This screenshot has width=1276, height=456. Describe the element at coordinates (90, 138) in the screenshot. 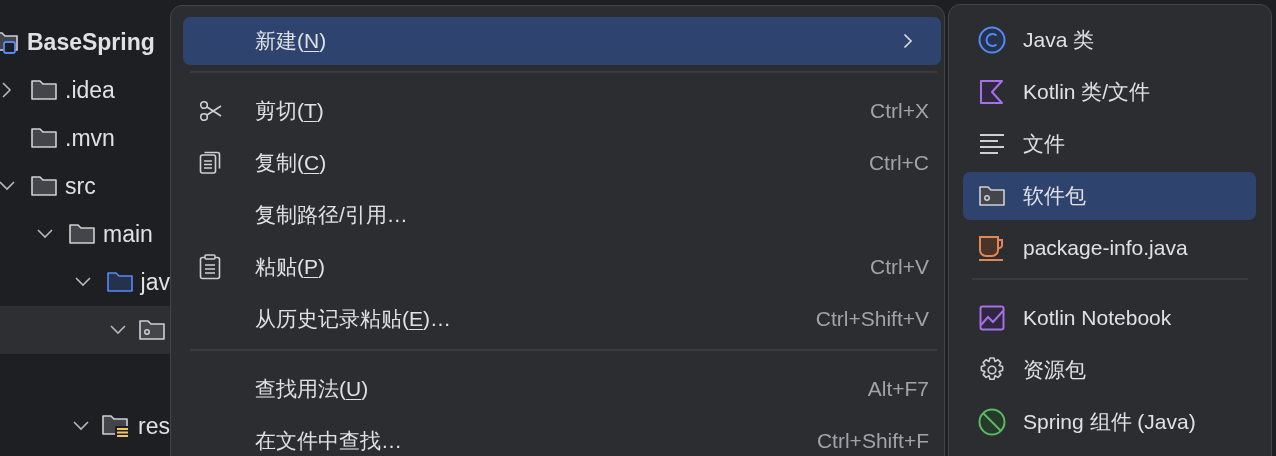

I see `tree-item-label: .mvn` at that location.